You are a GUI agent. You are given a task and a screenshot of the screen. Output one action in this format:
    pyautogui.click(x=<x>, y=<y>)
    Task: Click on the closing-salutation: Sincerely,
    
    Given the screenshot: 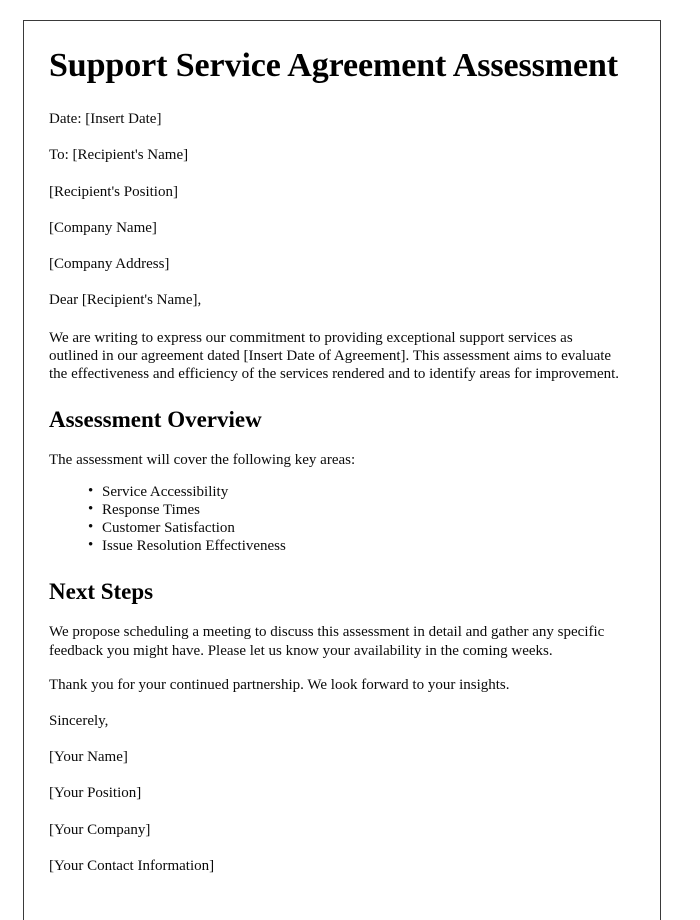 What is the action you would take?
    pyautogui.click(x=79, y=720)
    